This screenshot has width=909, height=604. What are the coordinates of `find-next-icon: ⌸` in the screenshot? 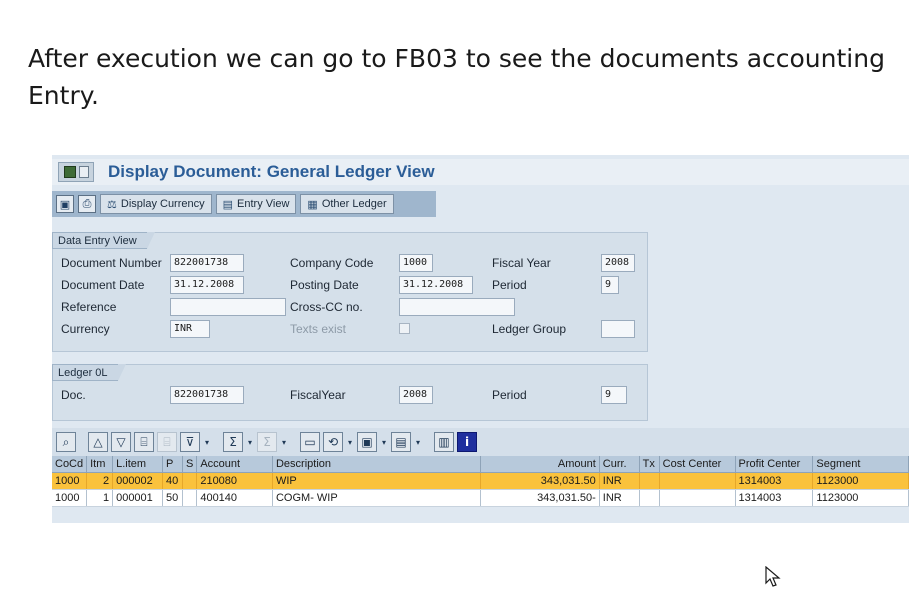 It's located at (167, 442).